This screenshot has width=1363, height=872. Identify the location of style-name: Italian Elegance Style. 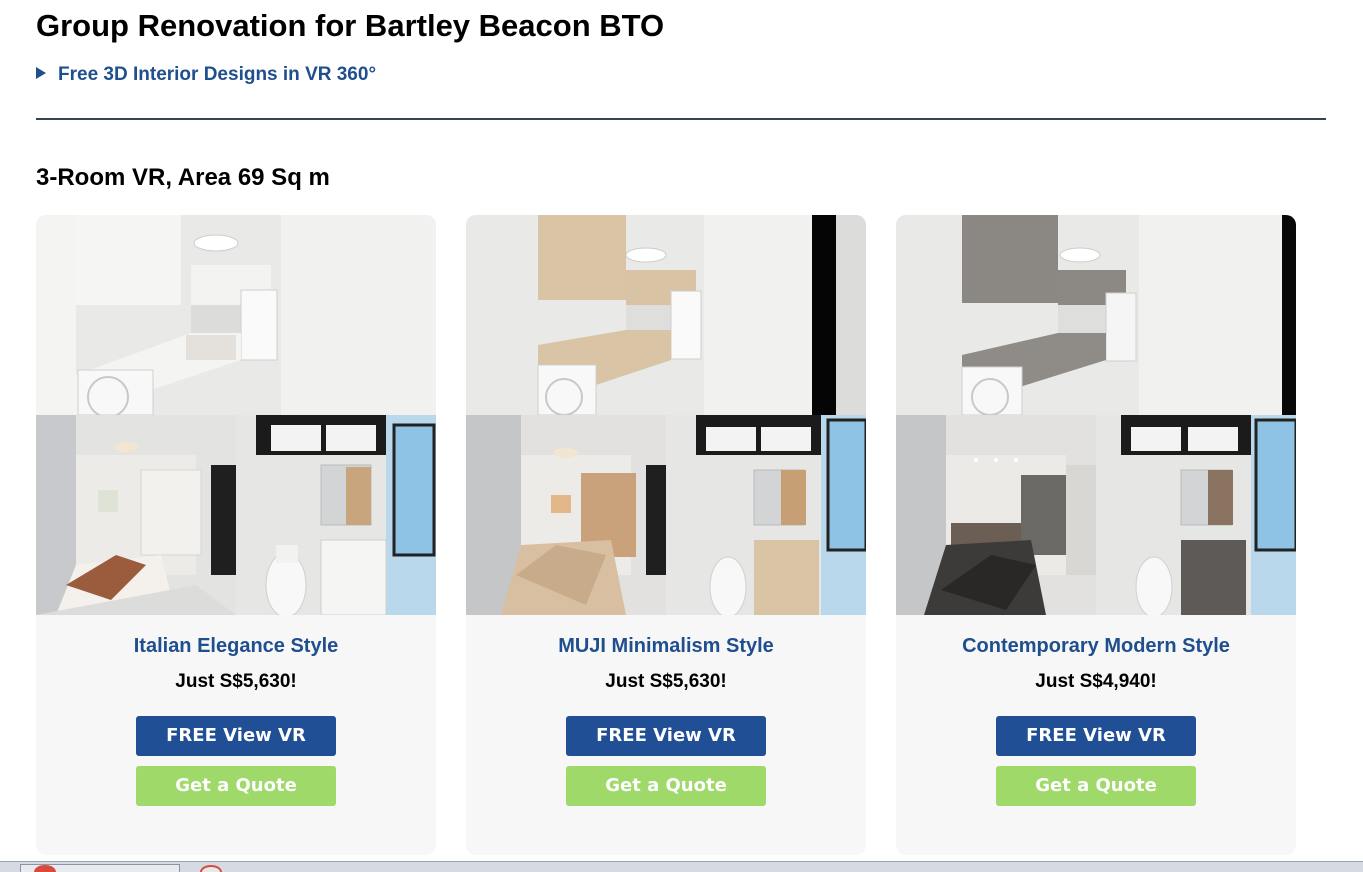
(236, 646).